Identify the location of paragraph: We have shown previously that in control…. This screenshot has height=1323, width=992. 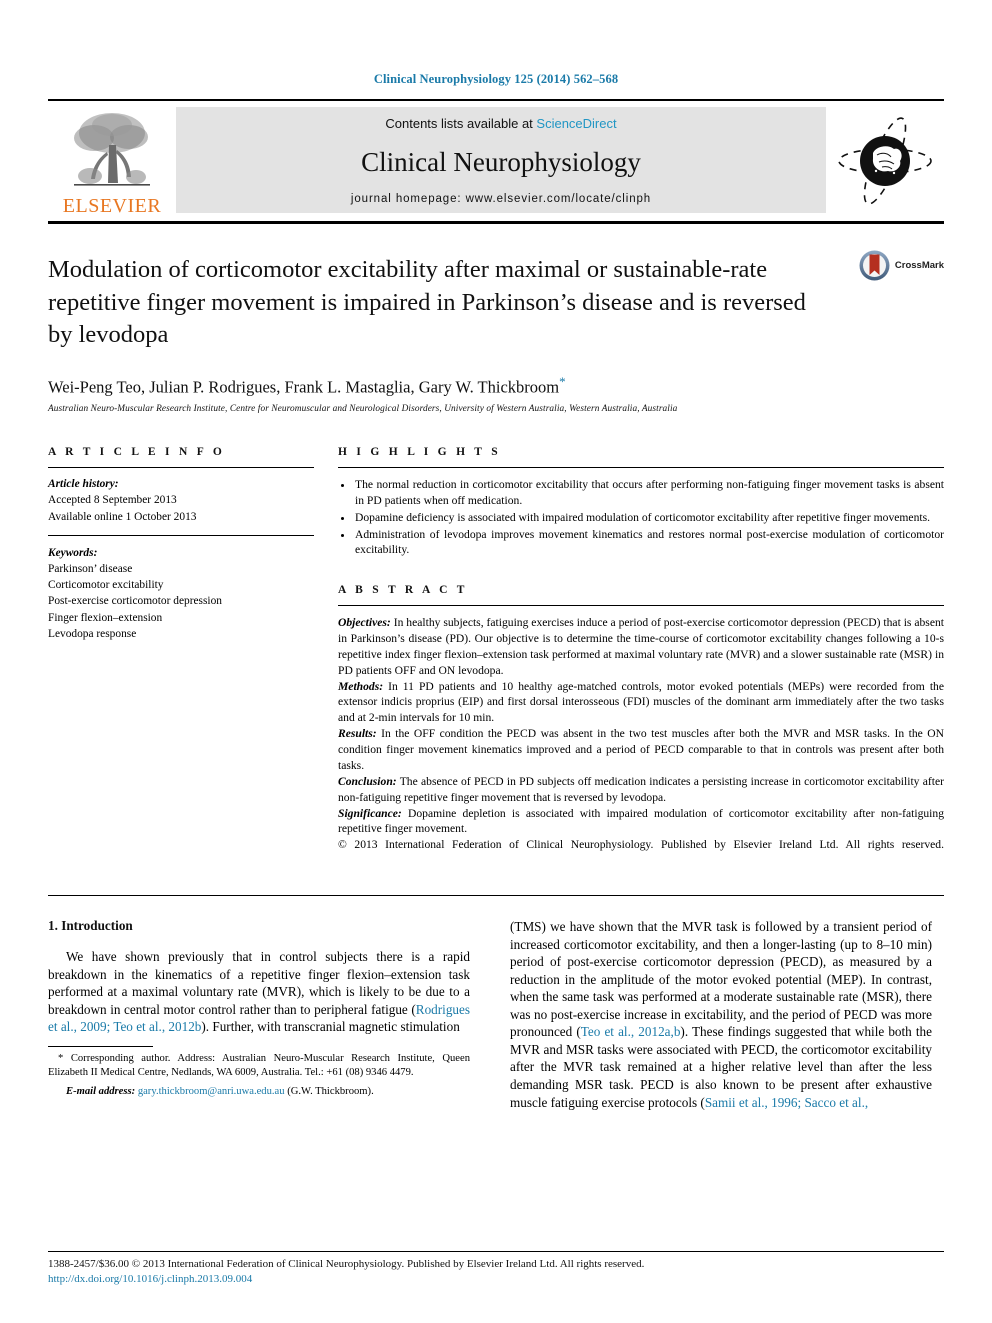
(259, 992).